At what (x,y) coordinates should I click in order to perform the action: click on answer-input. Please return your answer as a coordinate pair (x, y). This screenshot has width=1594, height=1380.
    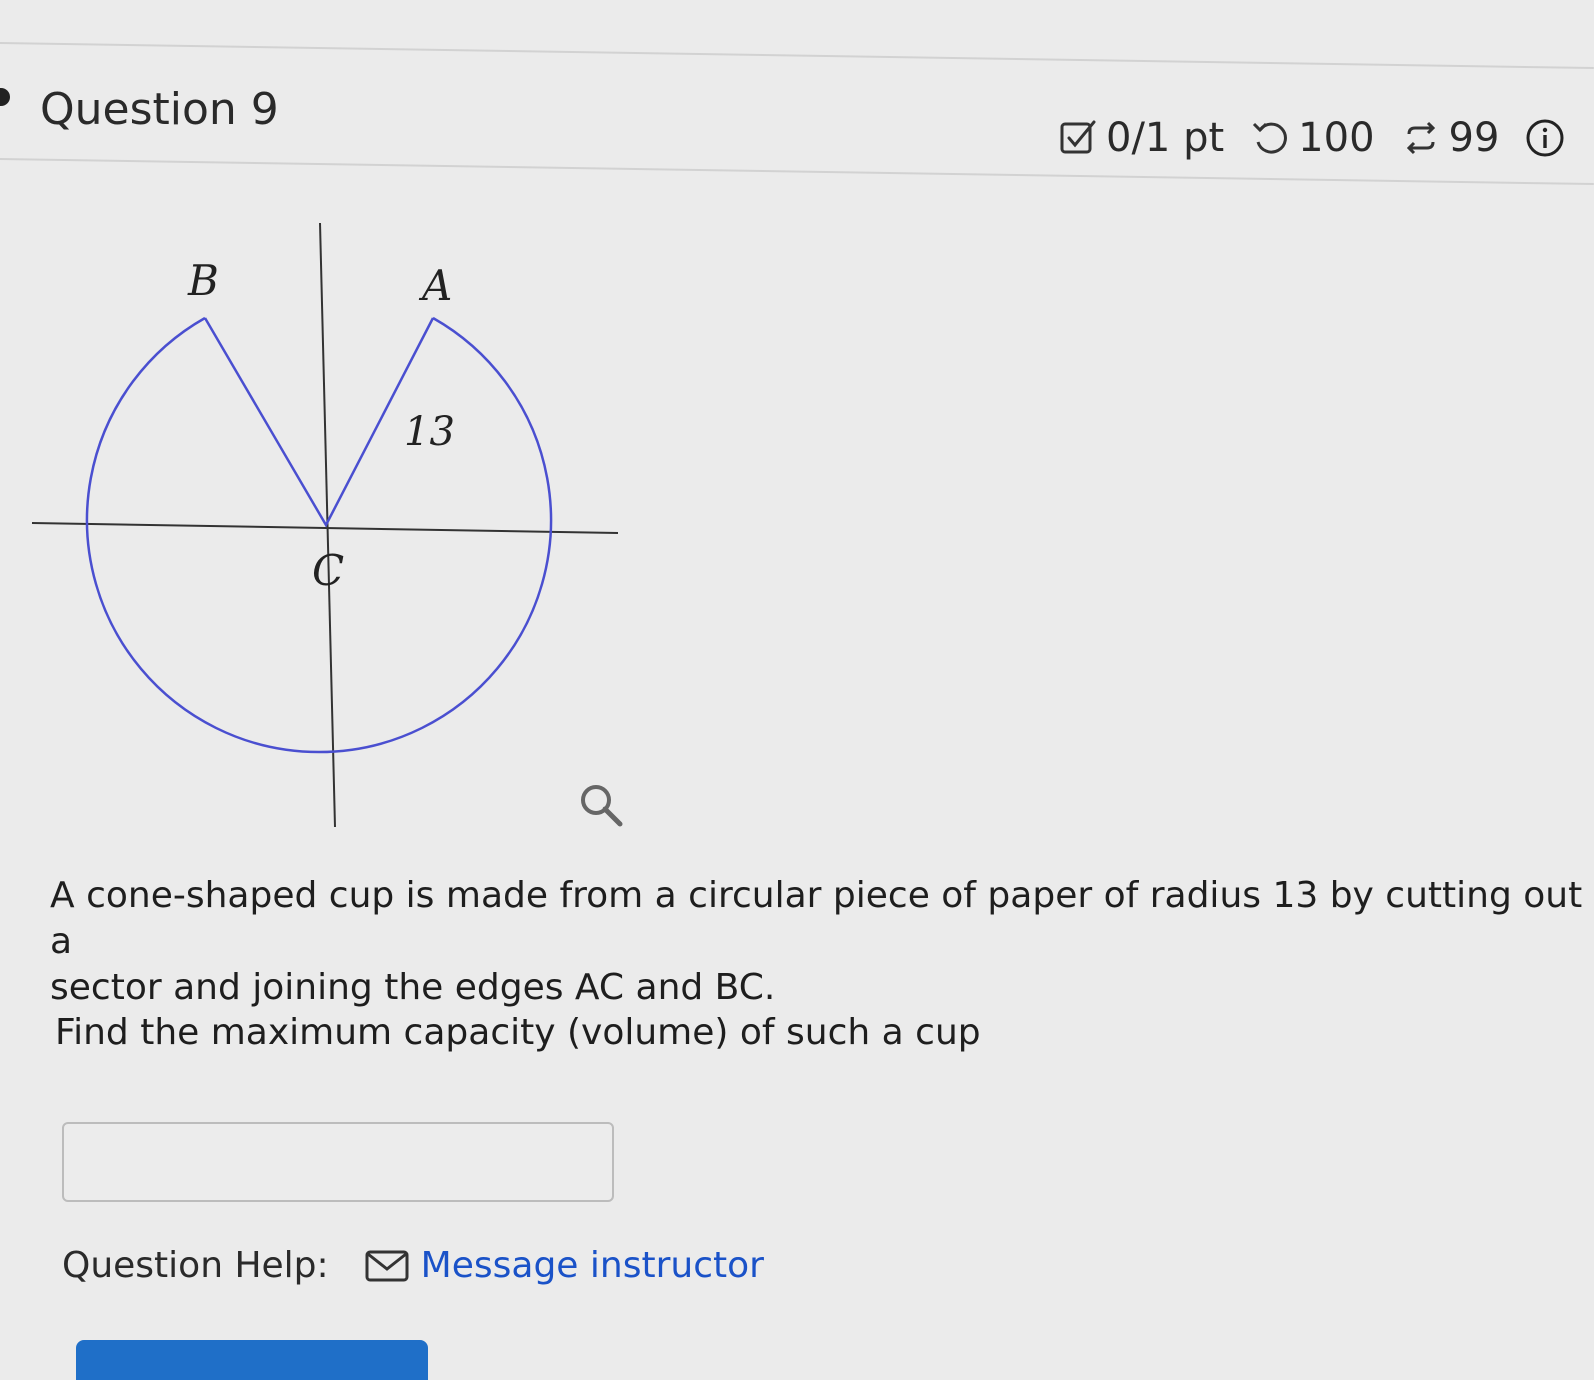
    Looking at the image, I should click on (338, 1162).